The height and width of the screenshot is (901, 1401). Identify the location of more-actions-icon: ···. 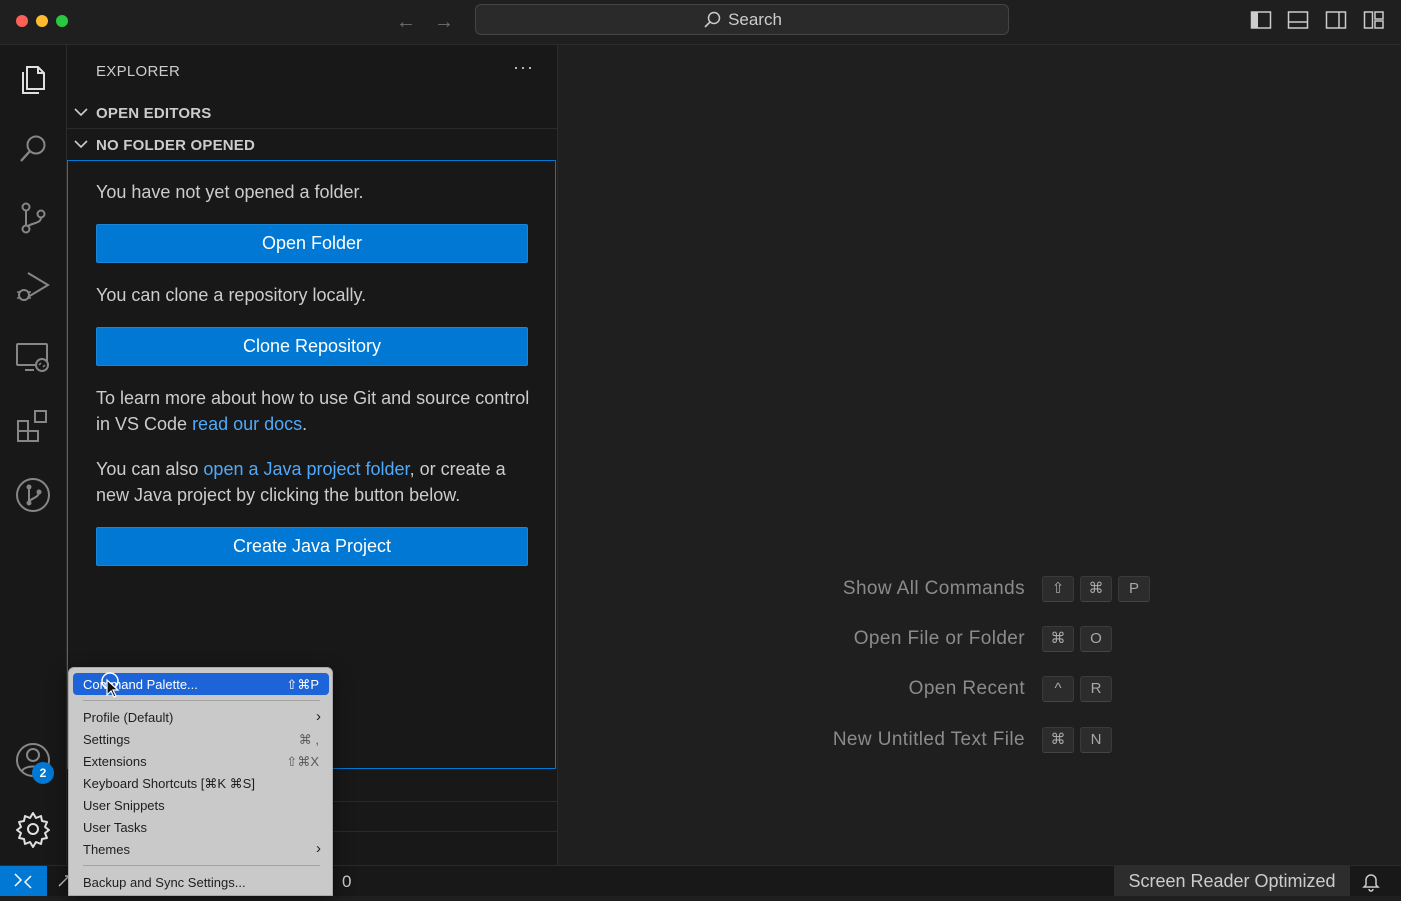
(524, 68).